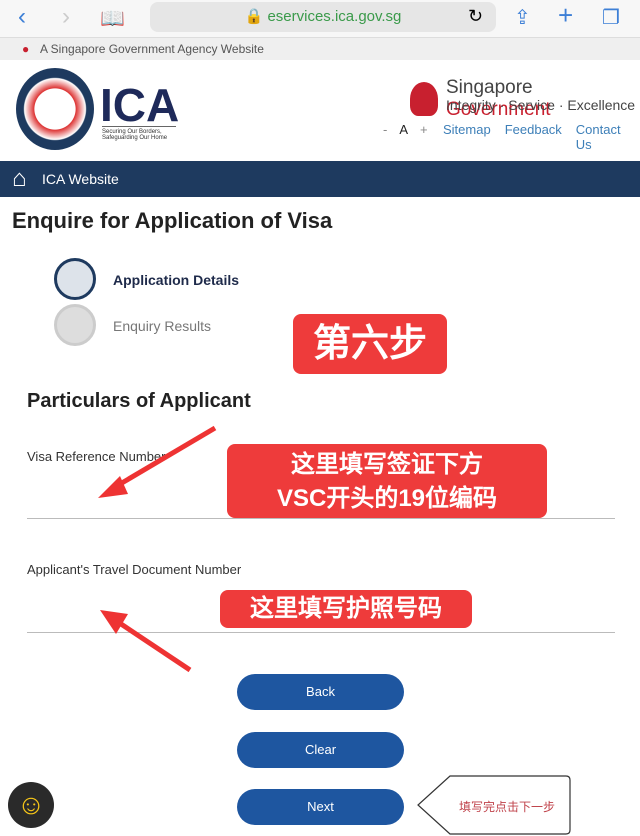  What do you see at coordinates (320, 49) in the screenshot?
I see `gov-banner: ● A Singapore Government Agency Website` at bounding box center [320, 49].